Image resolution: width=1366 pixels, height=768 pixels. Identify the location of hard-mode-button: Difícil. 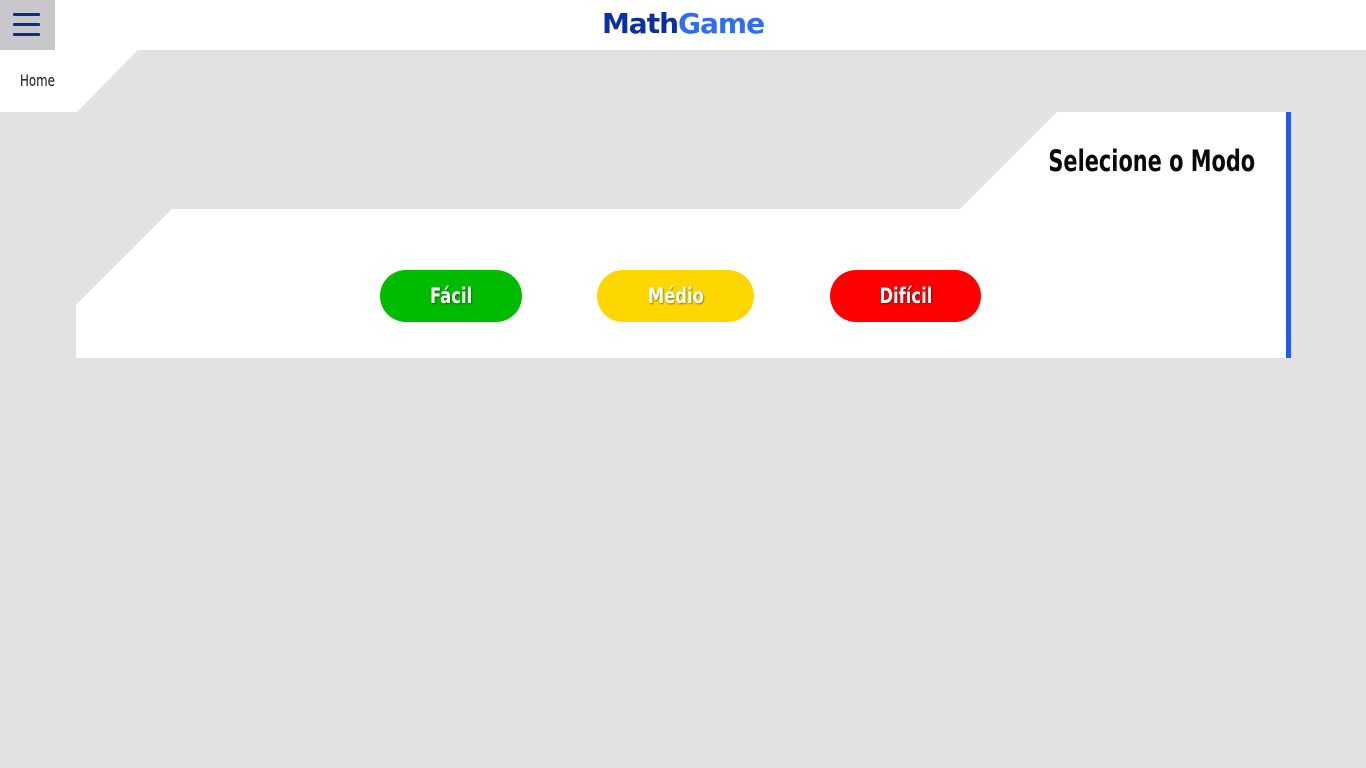
(905, 296).